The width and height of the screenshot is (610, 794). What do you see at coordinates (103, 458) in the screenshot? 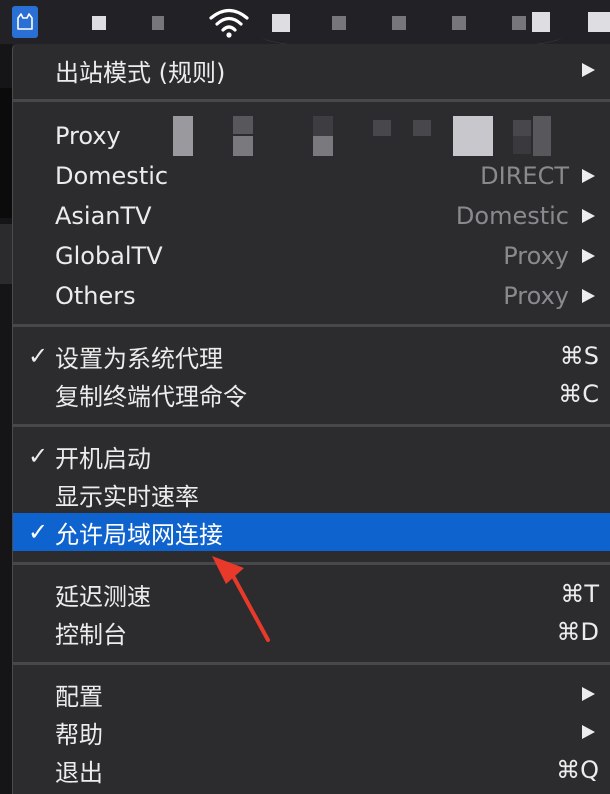
I see `menu-item-label: 开机启动` at bounding box center [103, 458].